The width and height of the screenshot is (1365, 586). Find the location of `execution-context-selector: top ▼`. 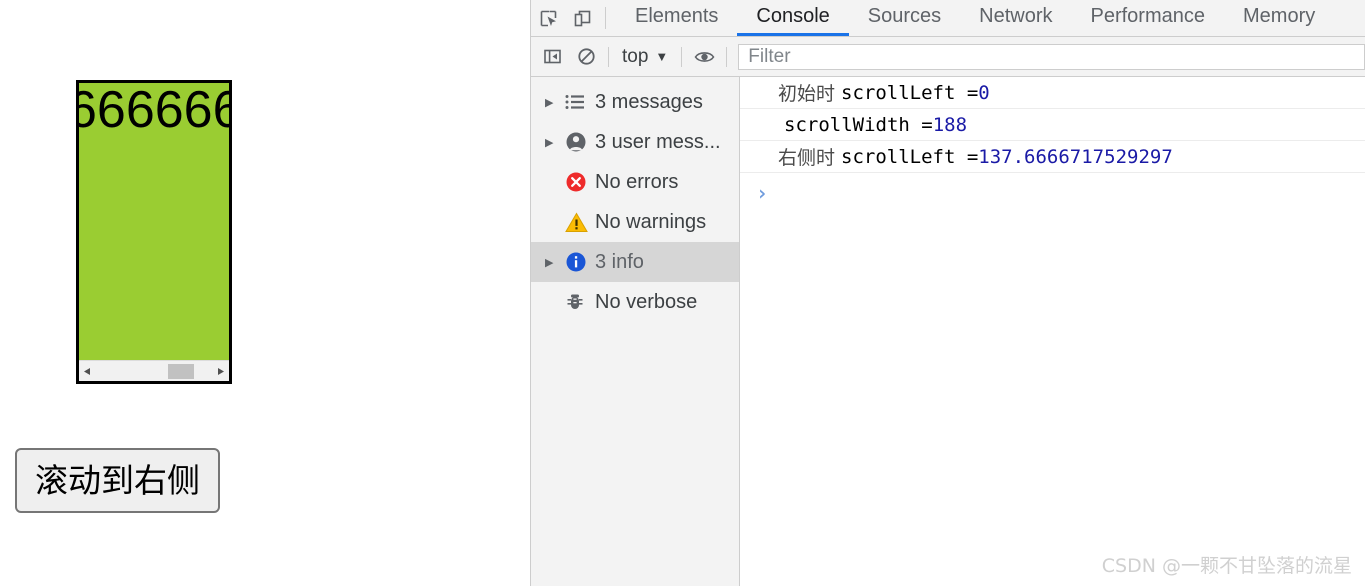

execution-context-selector: top ▼ is located at coordinates (645, 57).